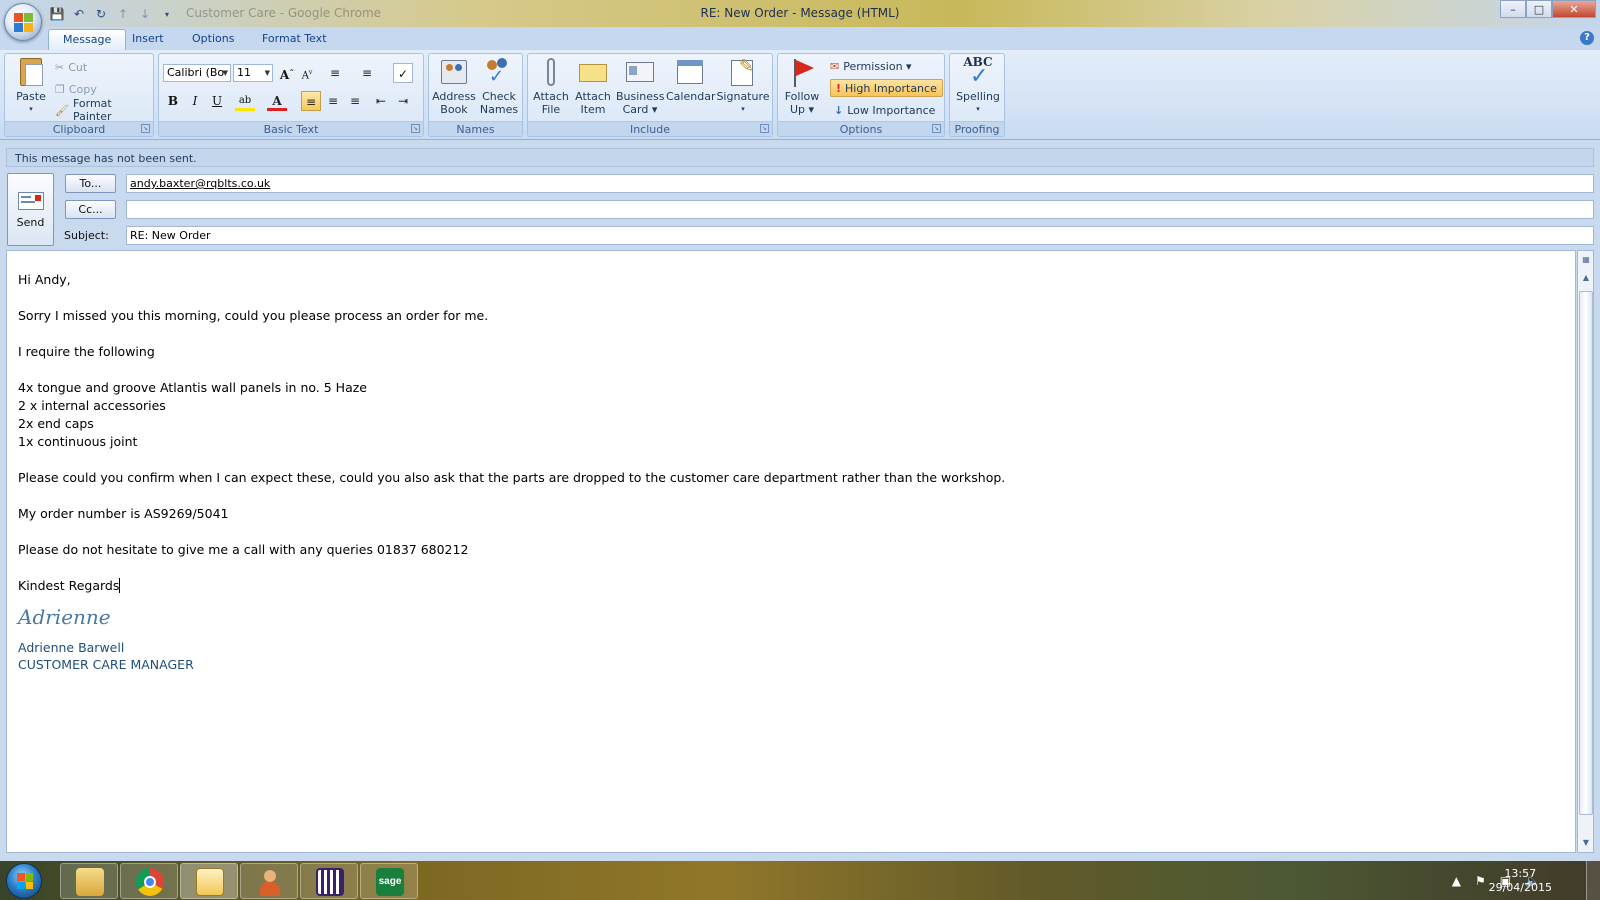  Describe the element at coordinates (195, 101) in the screenshot. I see `italic-button: I` at that location.